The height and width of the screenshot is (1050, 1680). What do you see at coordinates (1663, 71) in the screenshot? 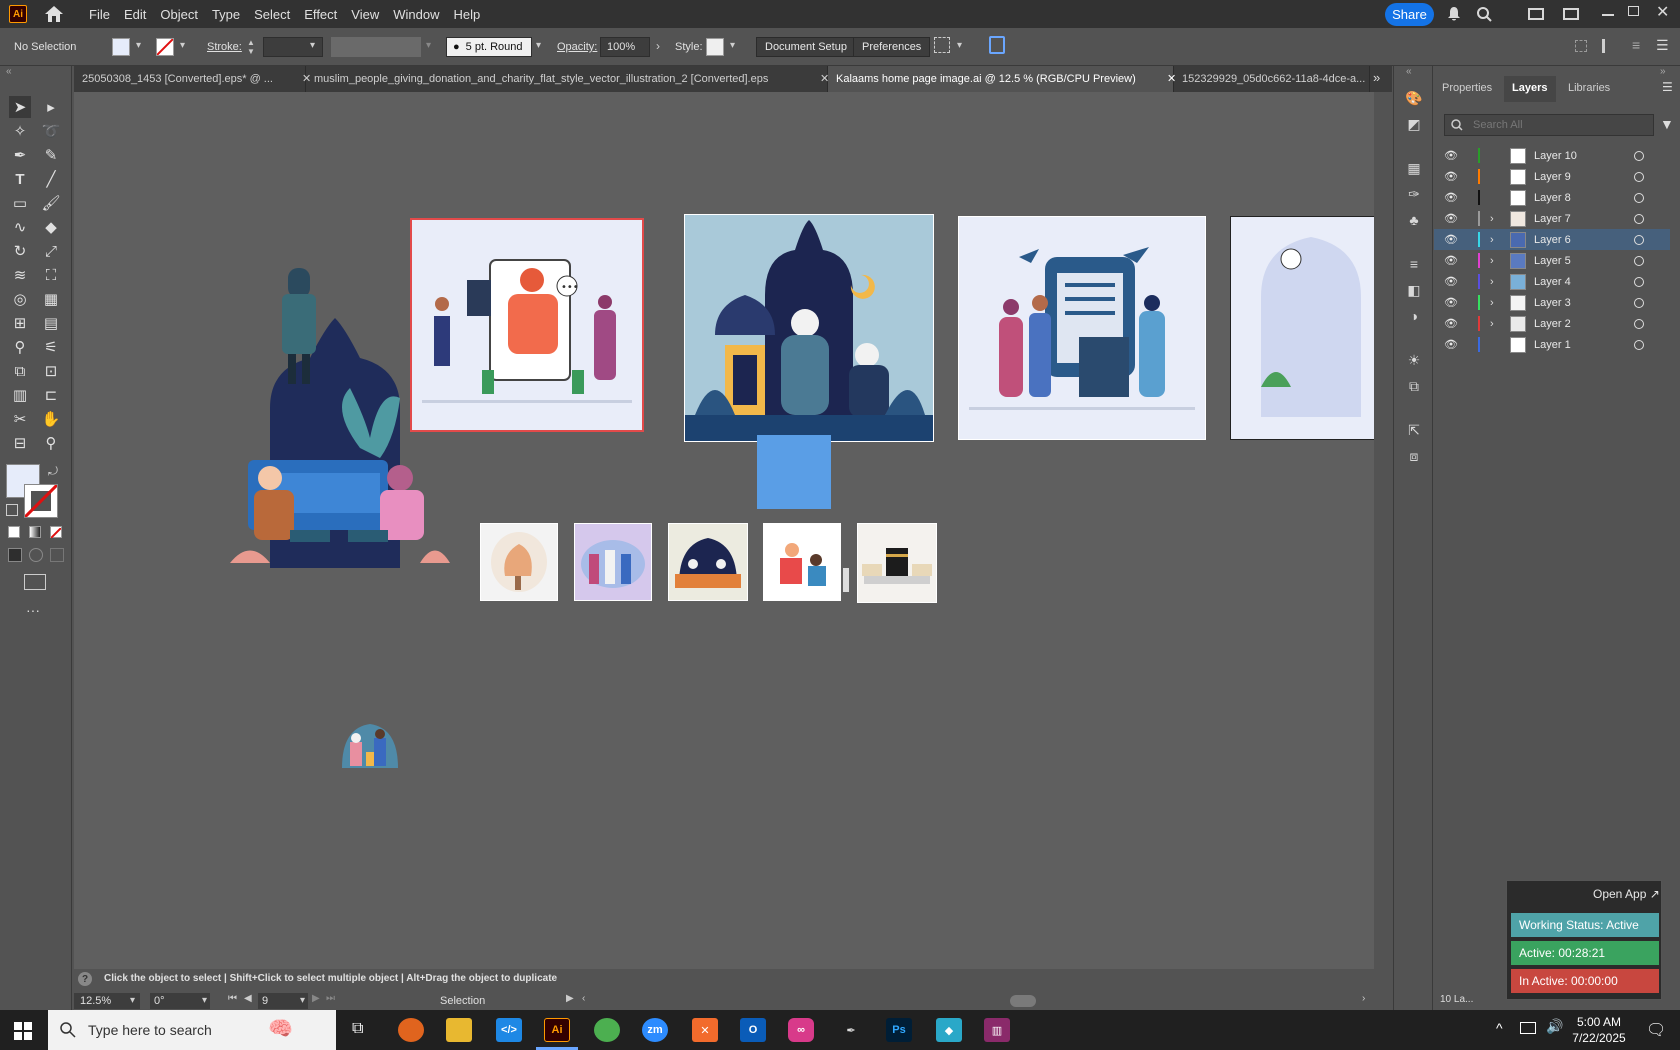
I see `collapse-panel-icon: »` at bounding box center [1663, 71].